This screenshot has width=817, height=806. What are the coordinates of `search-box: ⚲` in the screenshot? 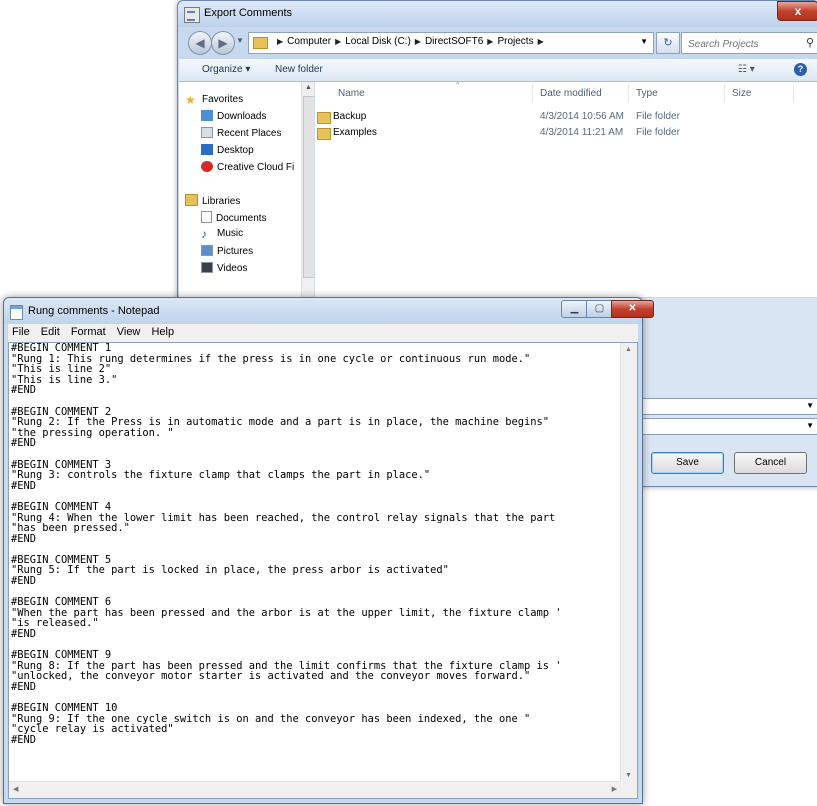 It's located at (749, 43).